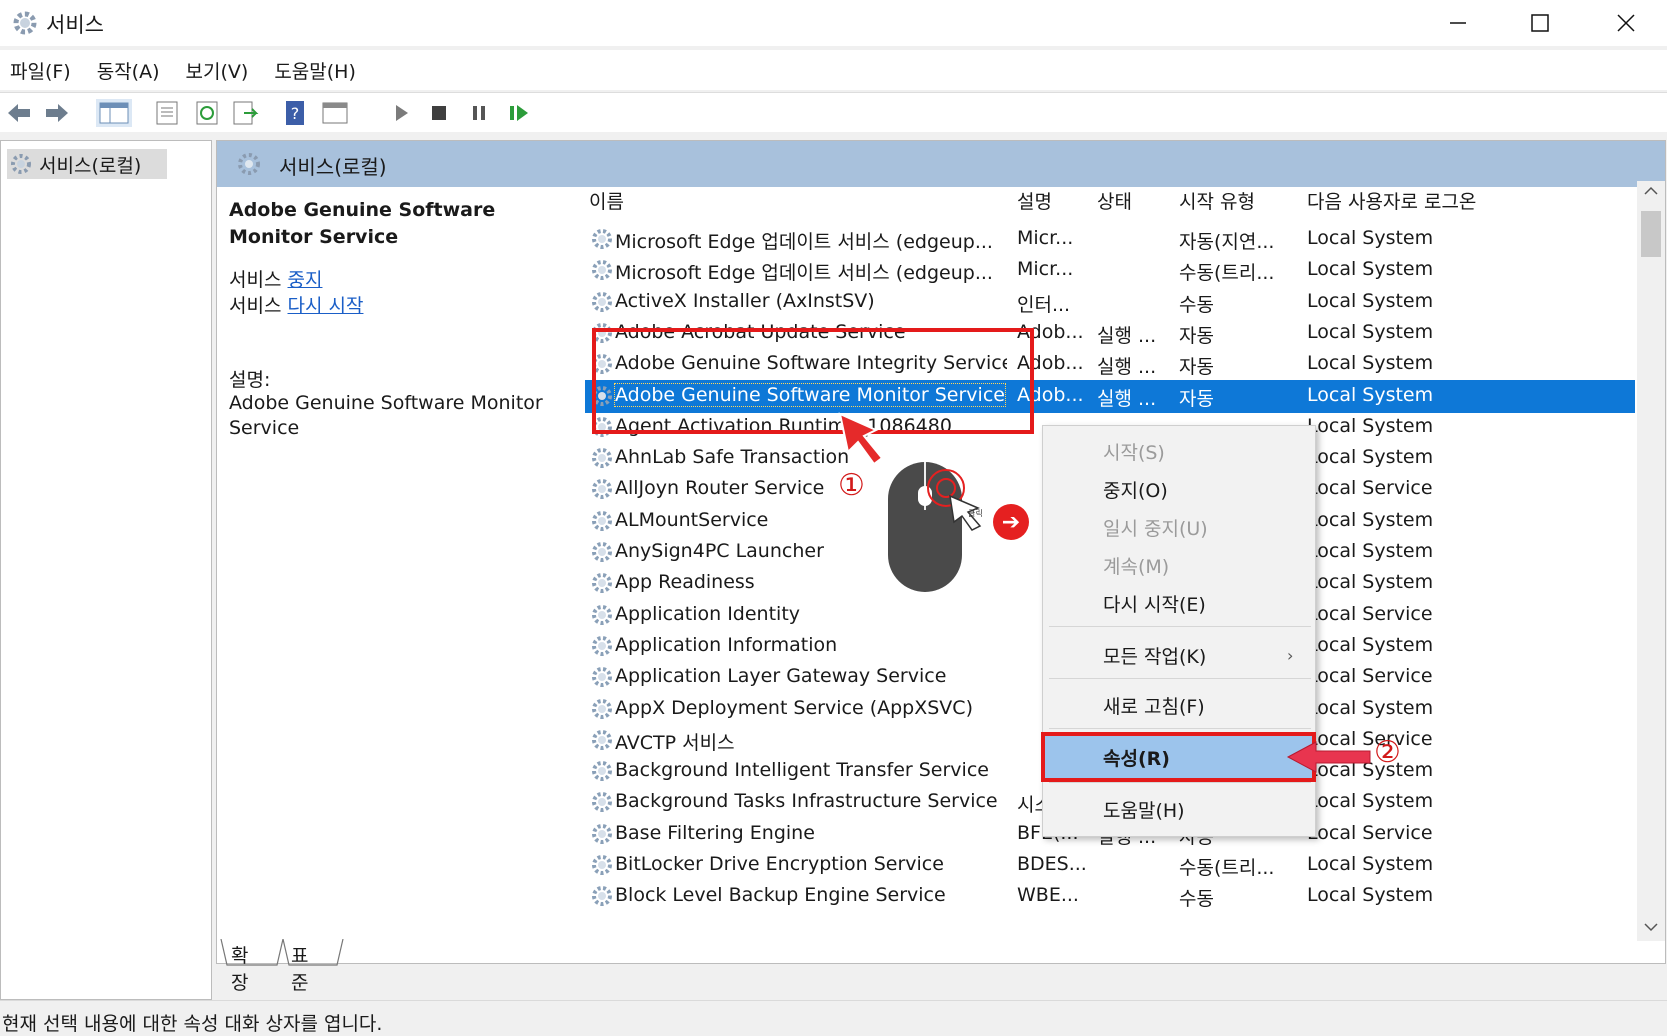 The image size is (1667, 1036). Describe the element at coordinates (719, 551) in the screenshot. I see `service-name: AnySign4PC Launcher` at that location.